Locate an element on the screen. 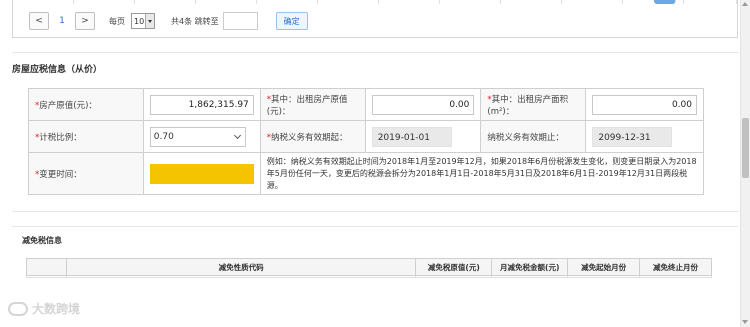 The width and height of the screenshot is (750, 327). change-time-label: *变更时间： is located at coordinates (86, 173).